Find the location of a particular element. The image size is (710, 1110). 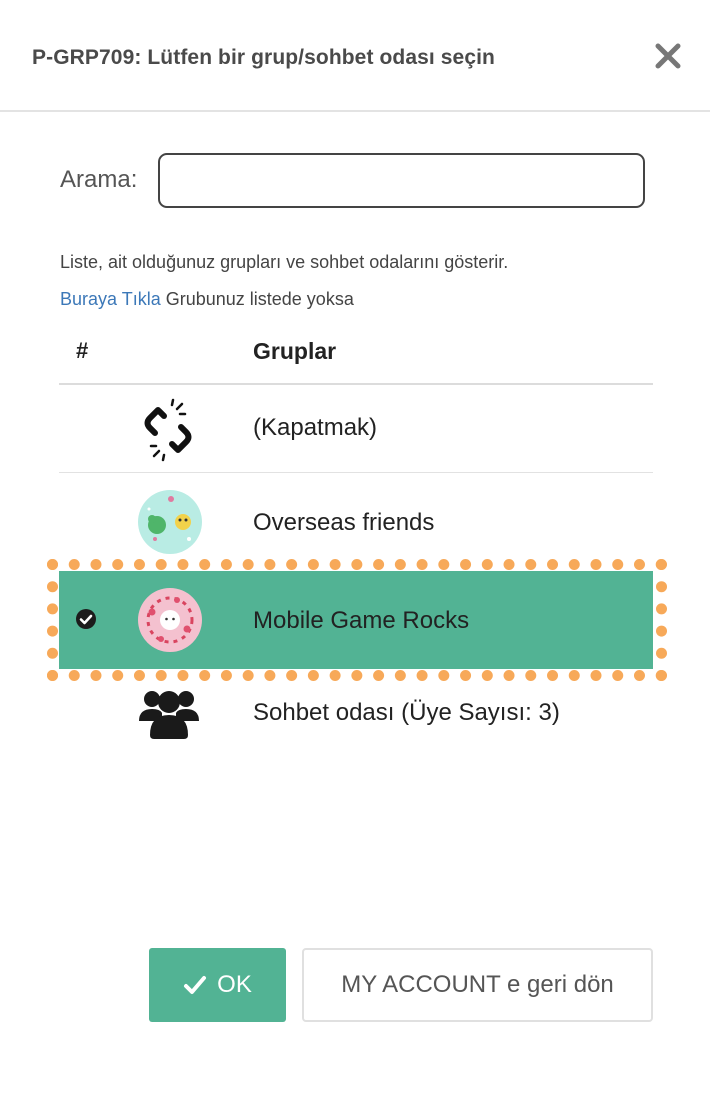

group-row-label: (Kapatmak) is located at coordinates (315, 427).